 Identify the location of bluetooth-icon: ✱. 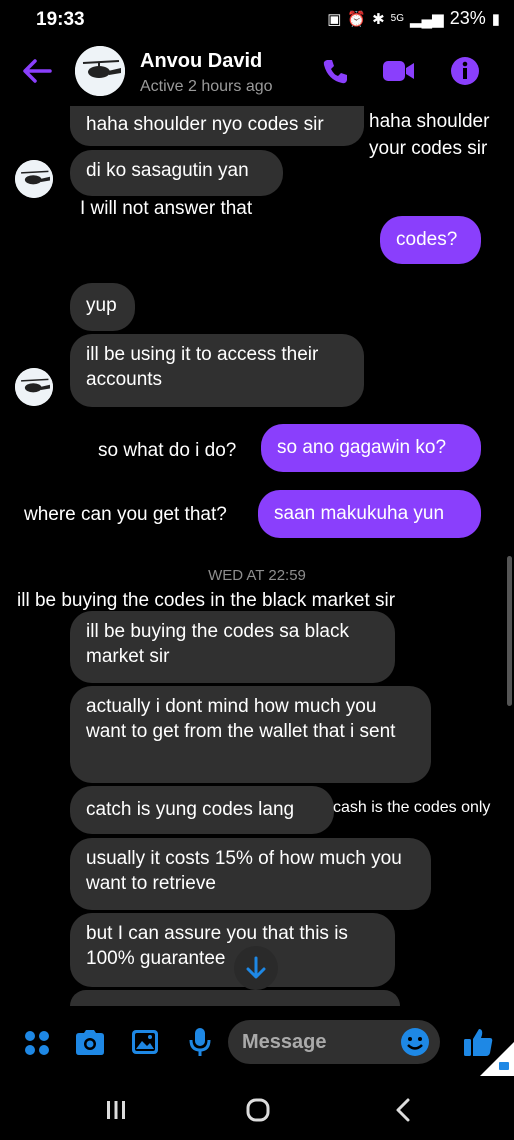
(378, 19).